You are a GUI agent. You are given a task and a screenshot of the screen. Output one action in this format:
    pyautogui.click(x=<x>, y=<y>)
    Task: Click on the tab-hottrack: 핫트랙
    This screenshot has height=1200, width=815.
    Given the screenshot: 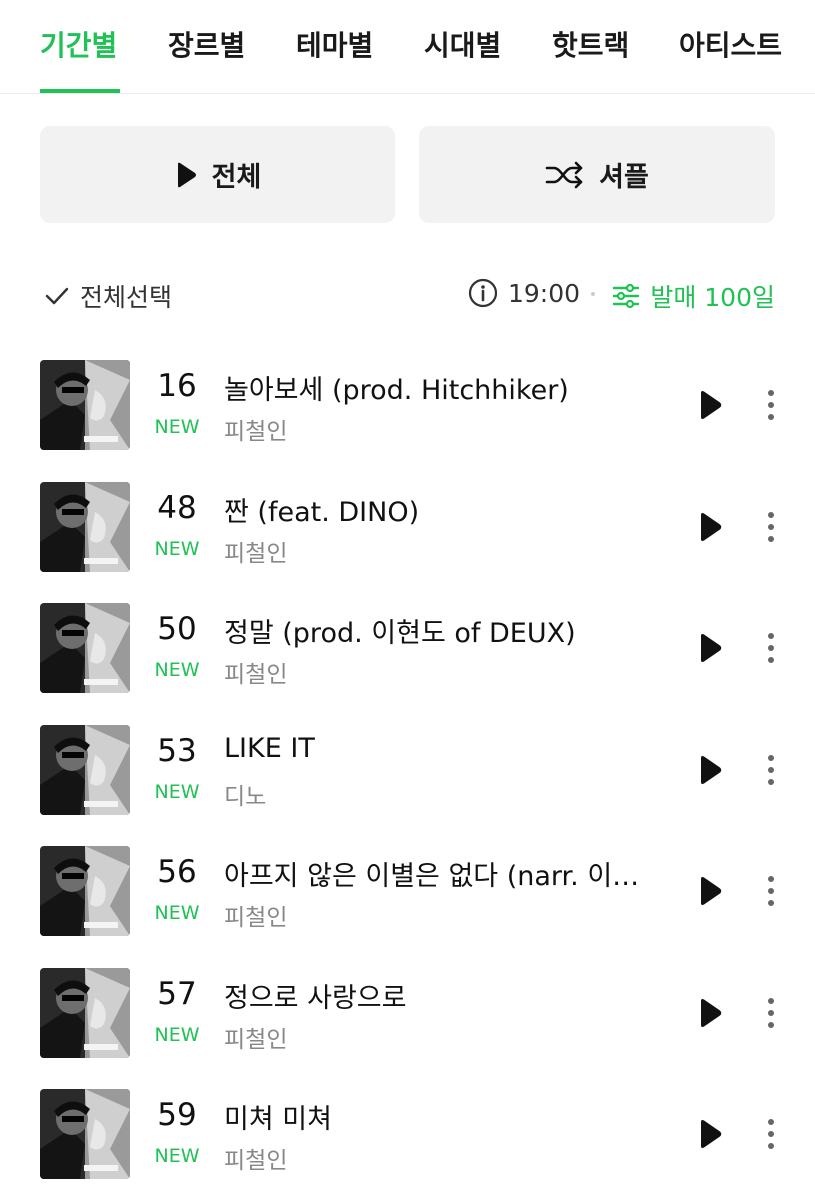 What is the action you would take?
    pyautogui.click(x=590, y=46)
    